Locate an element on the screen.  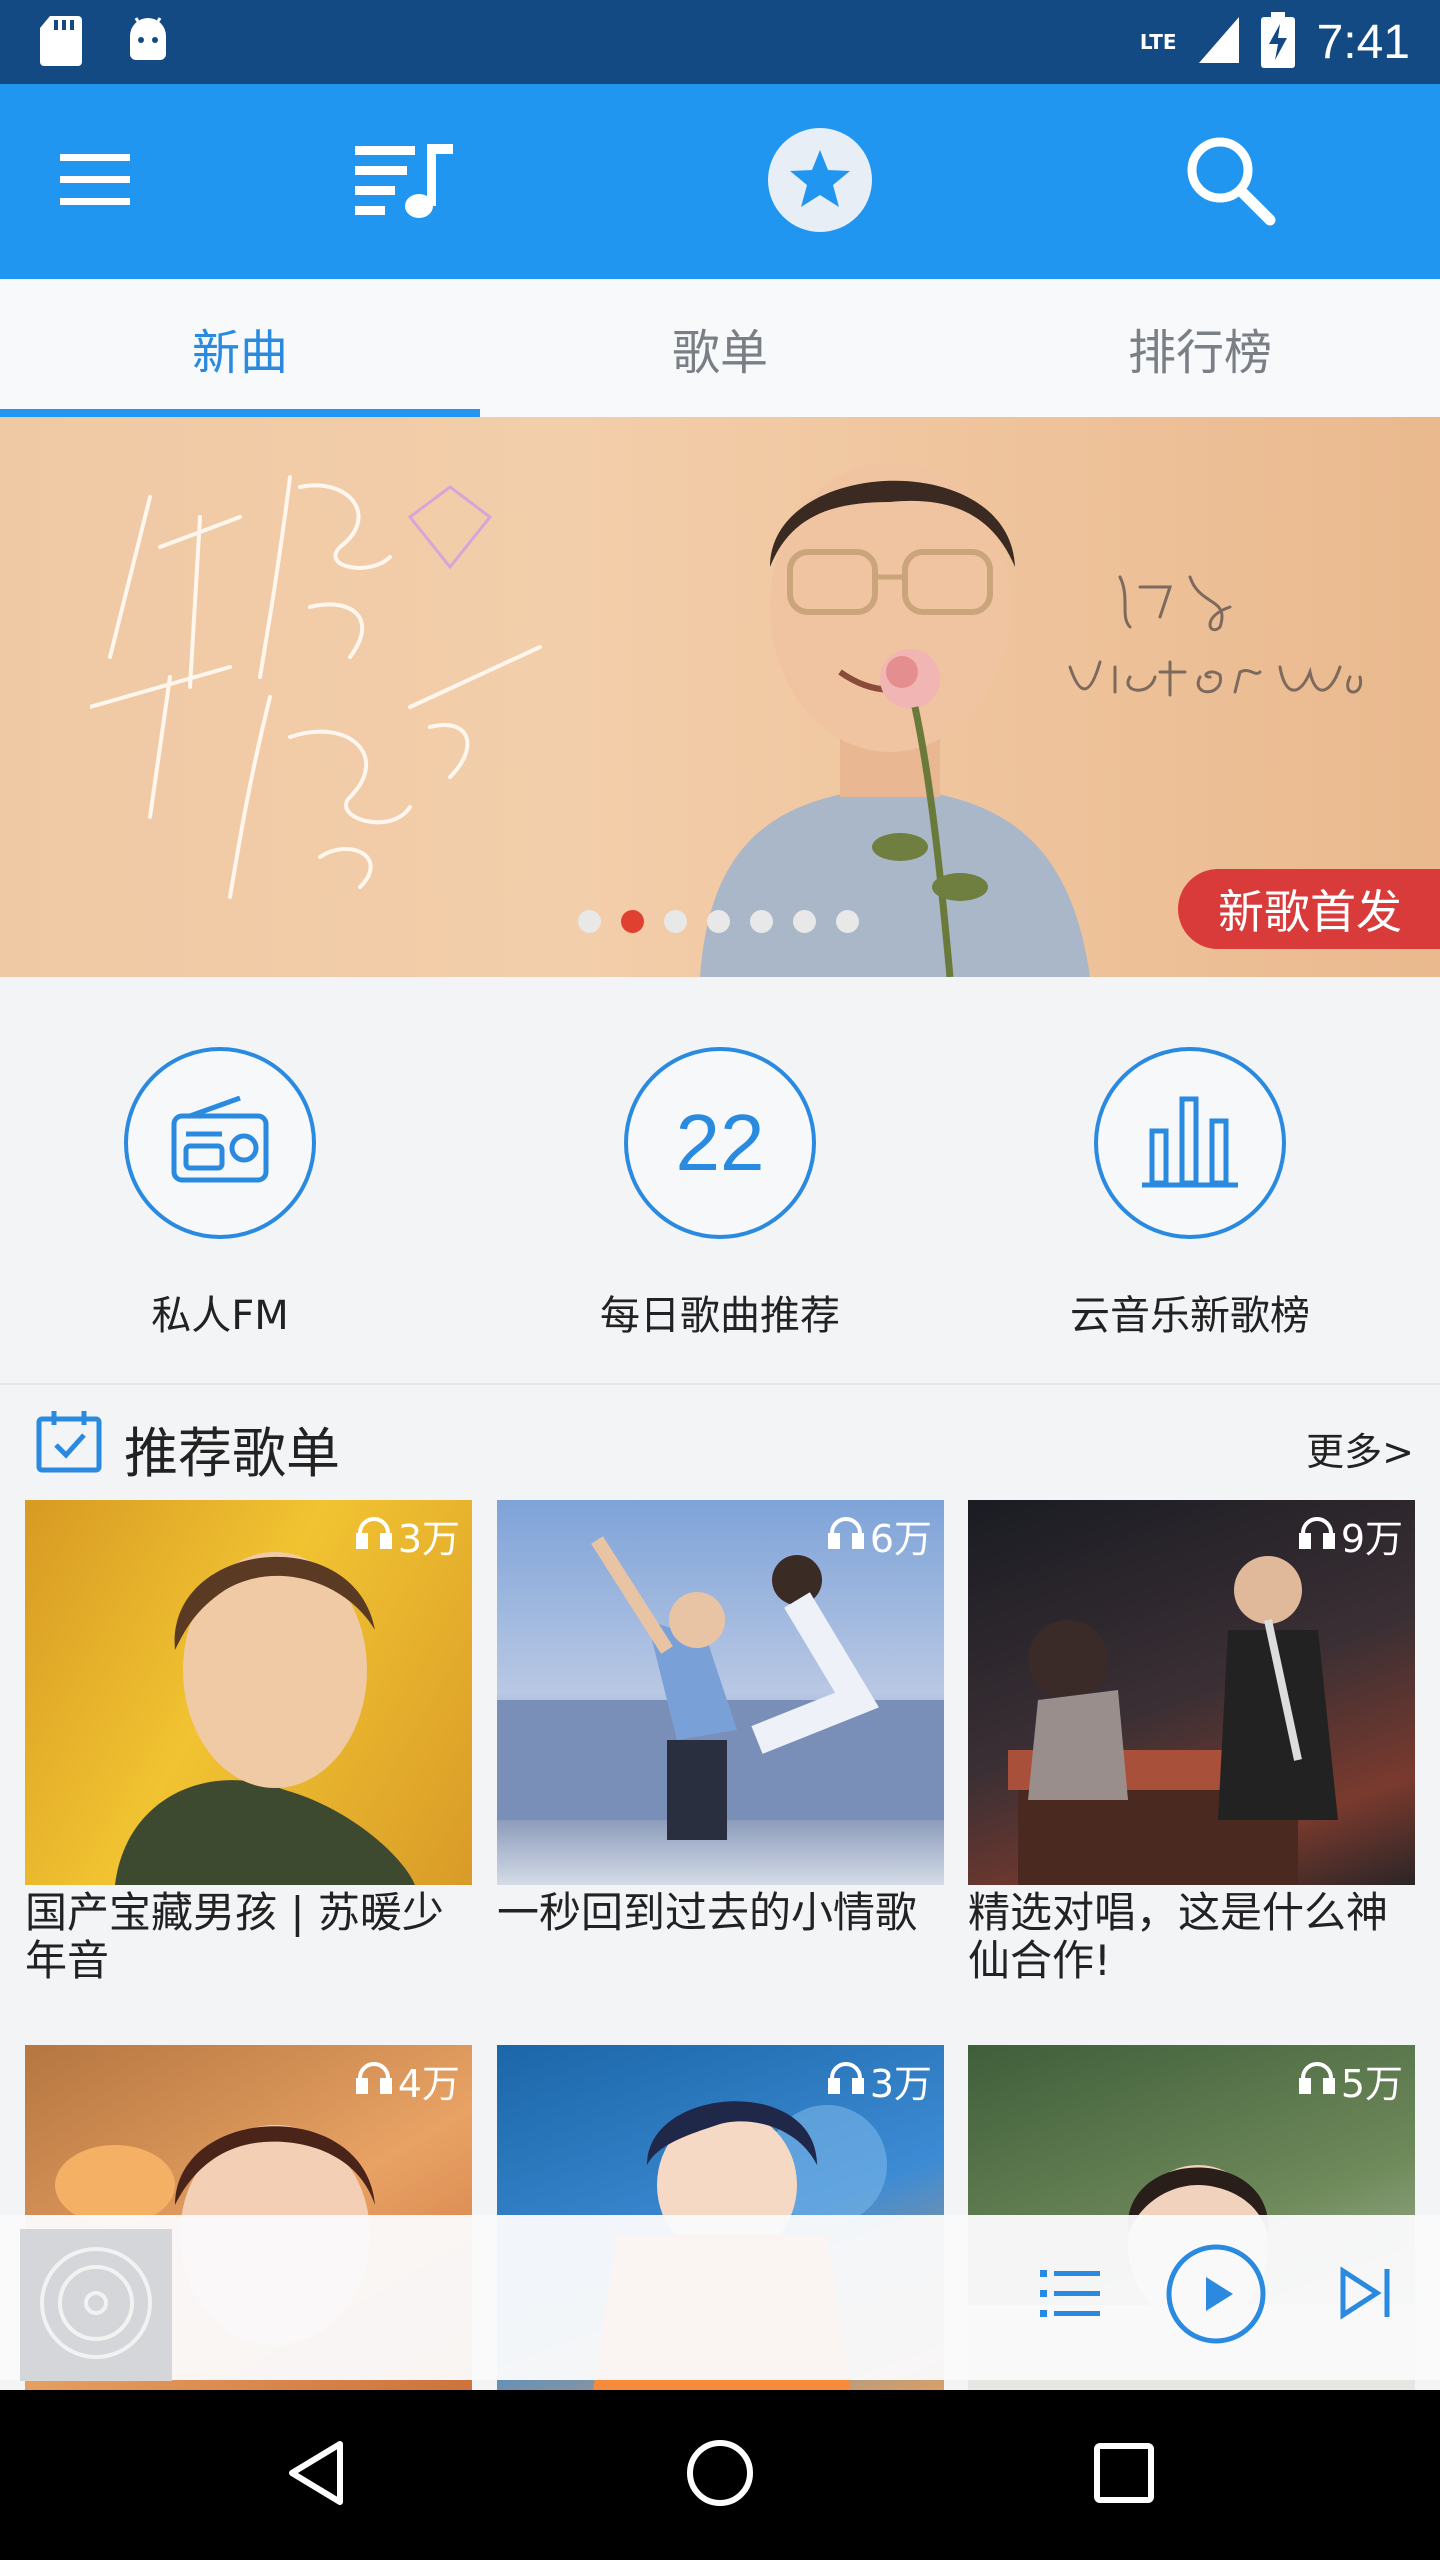
play-count: 4万 is located at coordinates (407, 2080).